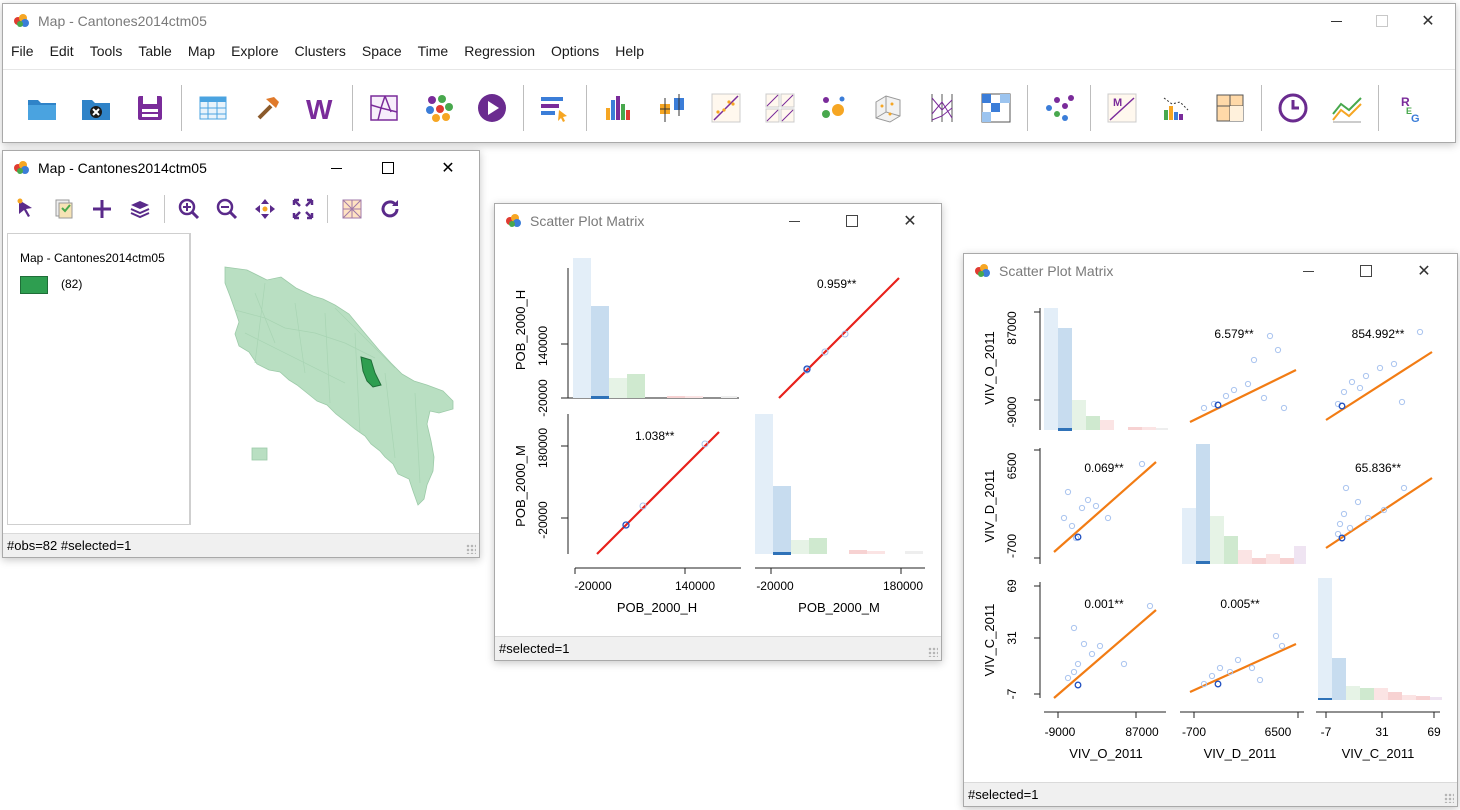 The height and width of the screenshot is (810, 1460). Describe the element at coordinates (575, 51) in the screenshot. I see `menu-options: Options` at that location.